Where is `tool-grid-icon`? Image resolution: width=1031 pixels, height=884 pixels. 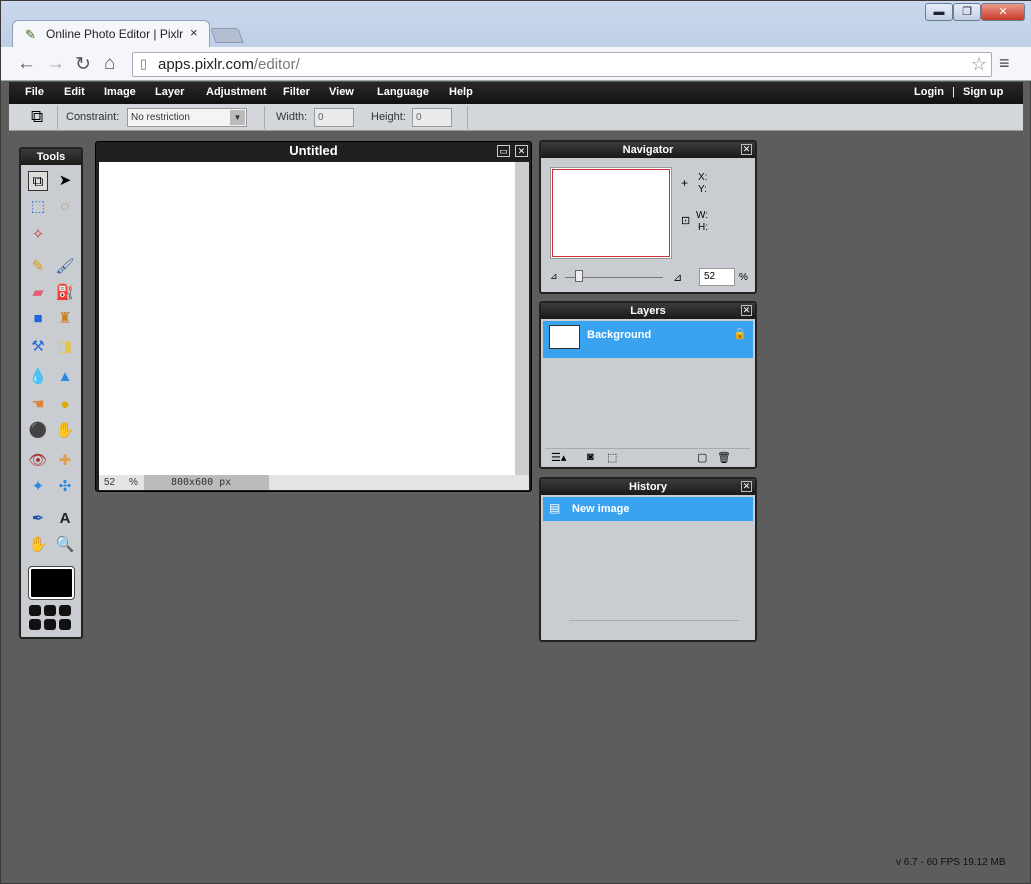
tool-grid-icon is located at coordinates (52, 619).